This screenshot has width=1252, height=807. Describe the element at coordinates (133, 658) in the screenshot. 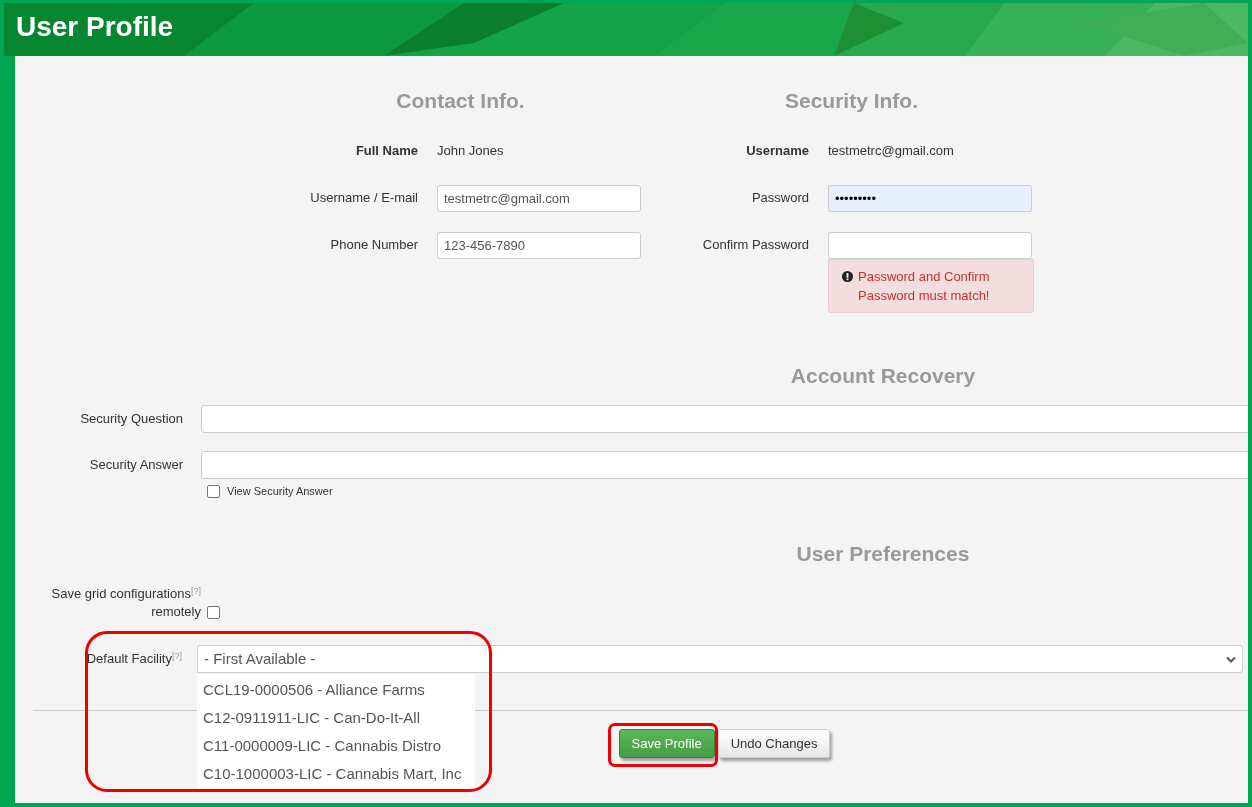

I see `field-label: Default Facility$^{[?]}$` at that location.